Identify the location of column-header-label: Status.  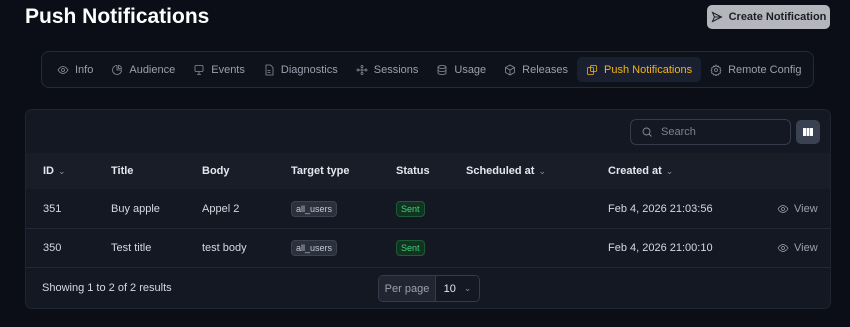
(413, 171).